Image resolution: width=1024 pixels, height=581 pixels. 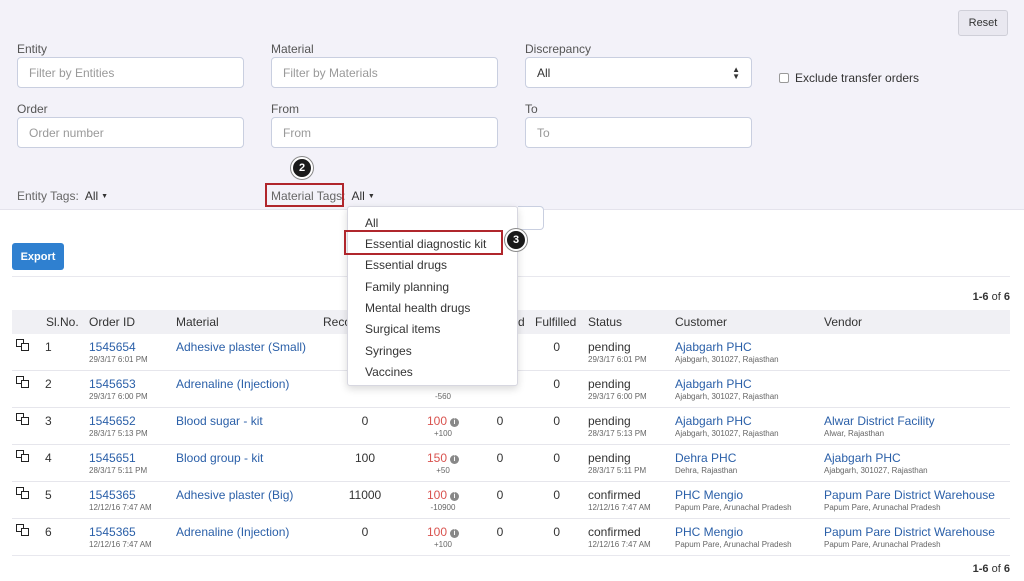 What do you see at coordinates (112, 347) in the screenshot?
I see `order-id-link: 1545654` at bounding box center [112, 347].